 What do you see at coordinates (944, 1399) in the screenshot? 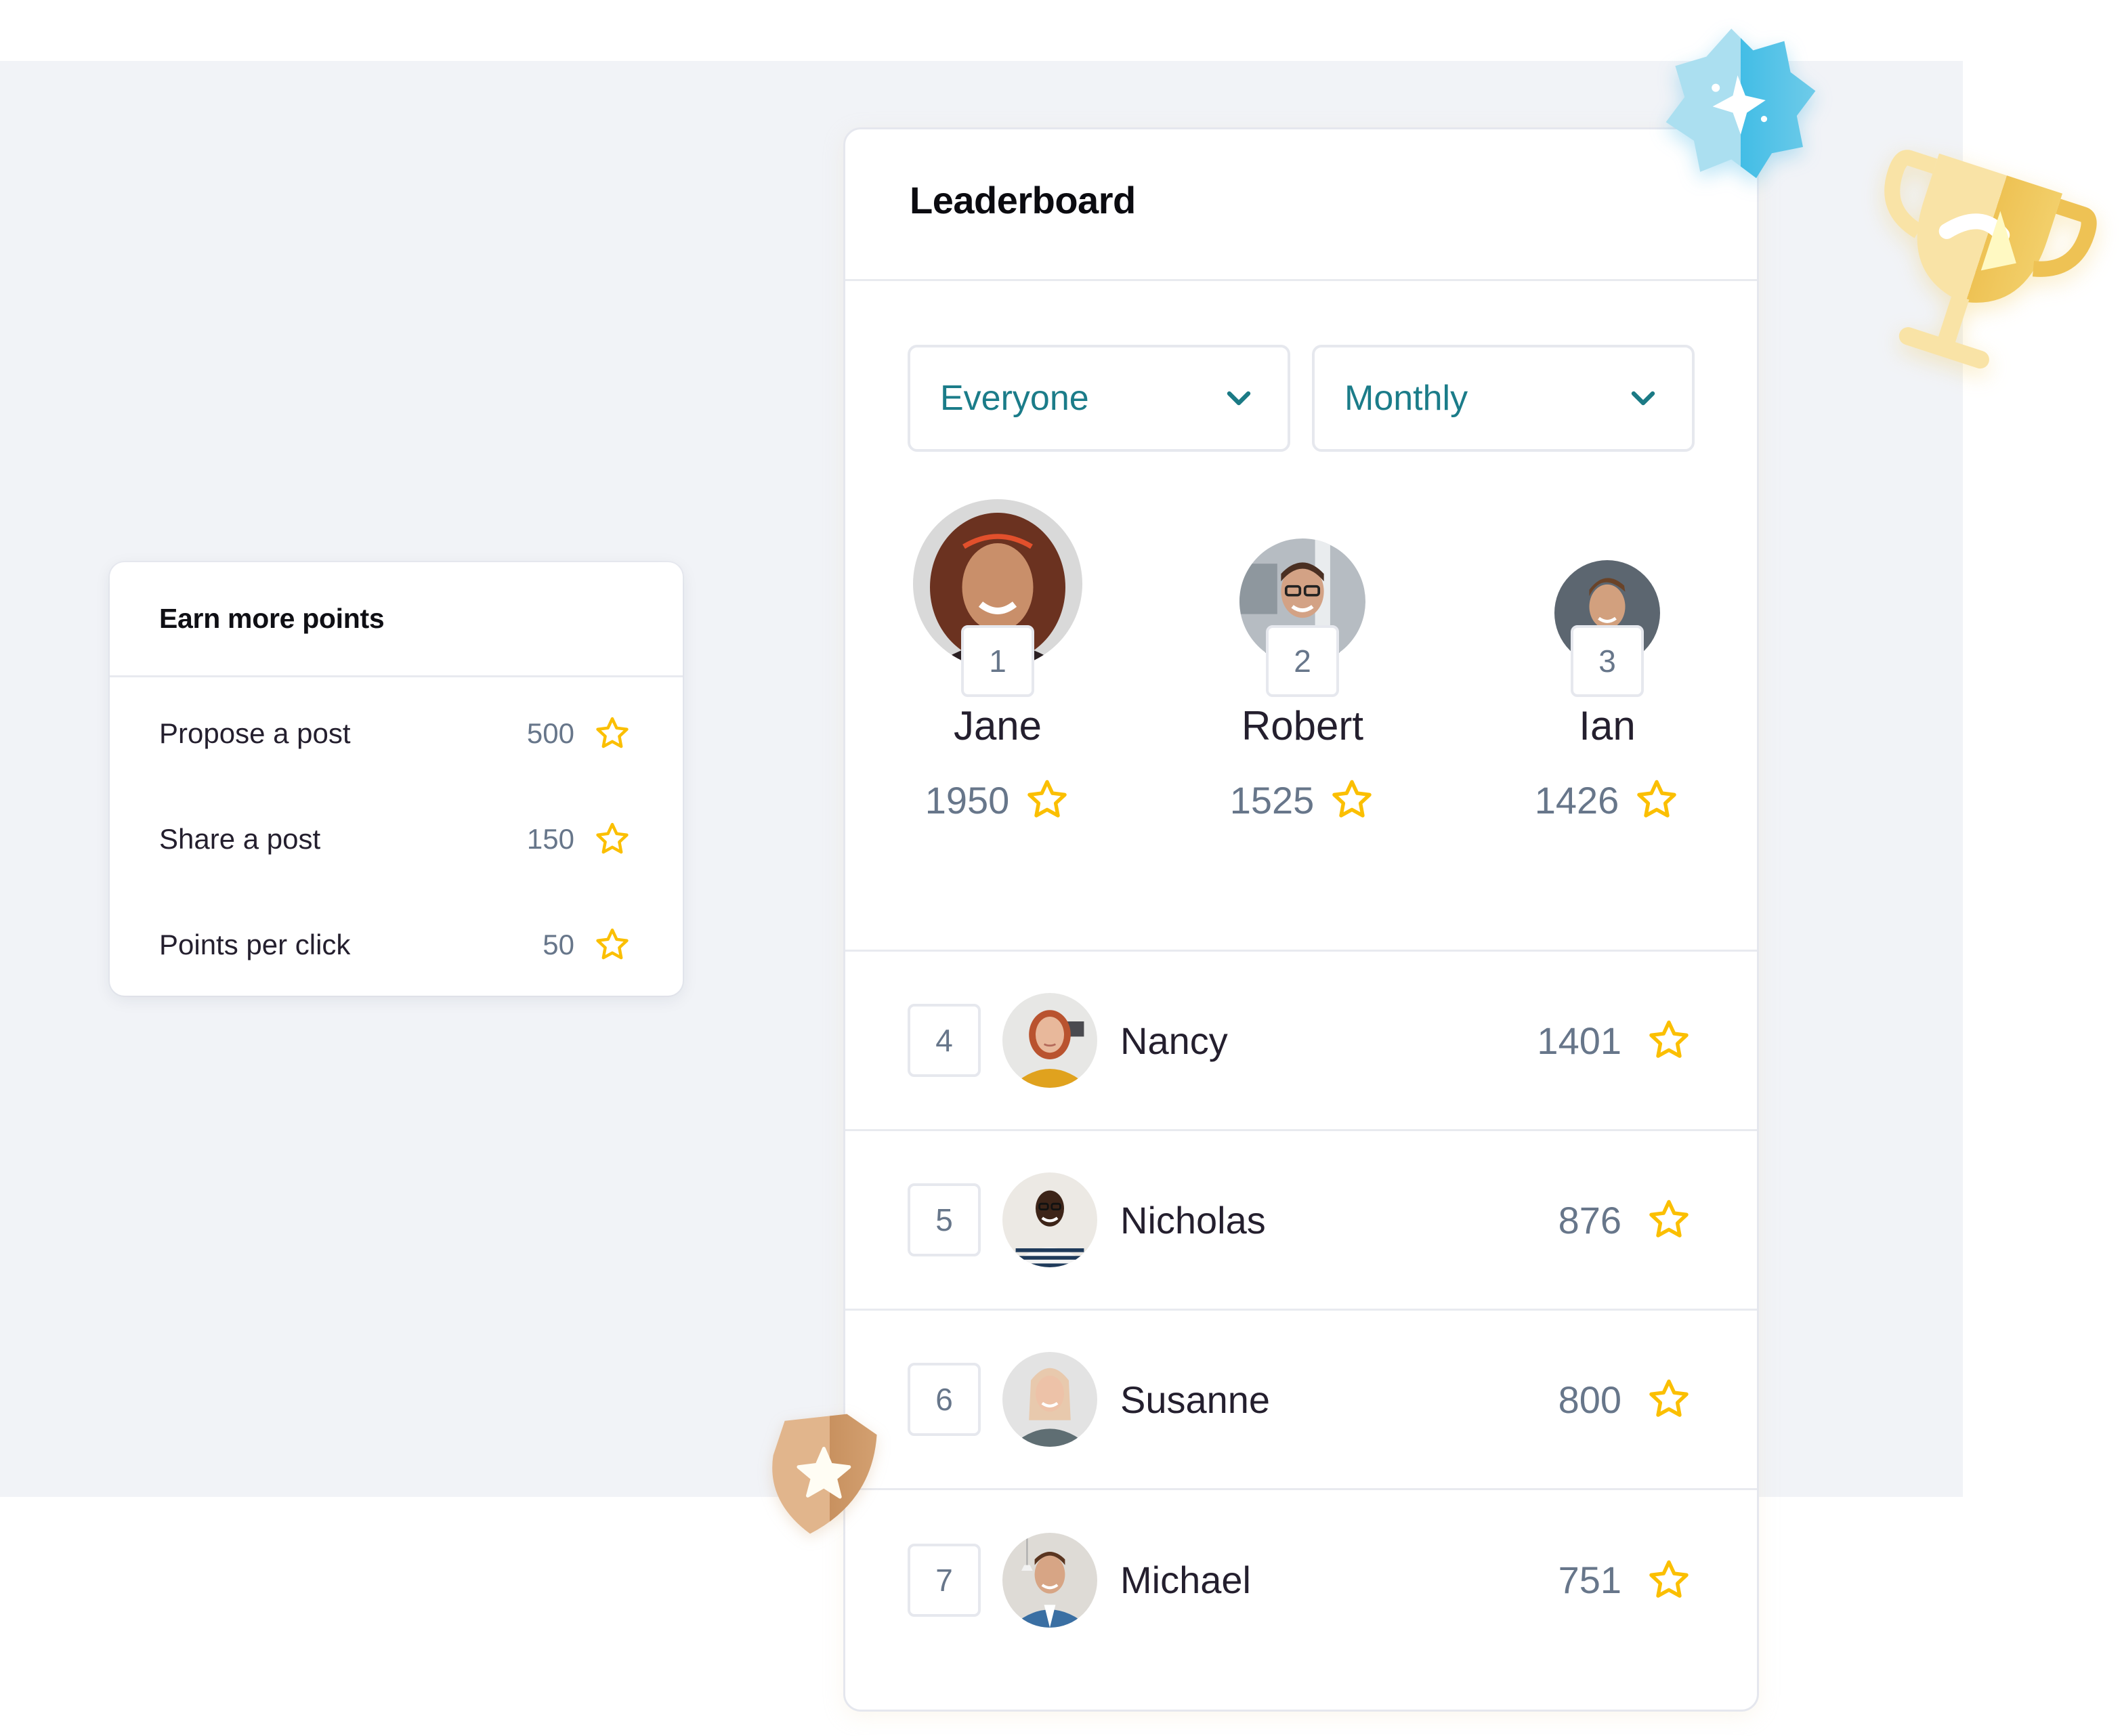
I see `rank-badge: 6` at bounding box center [944, 1399].